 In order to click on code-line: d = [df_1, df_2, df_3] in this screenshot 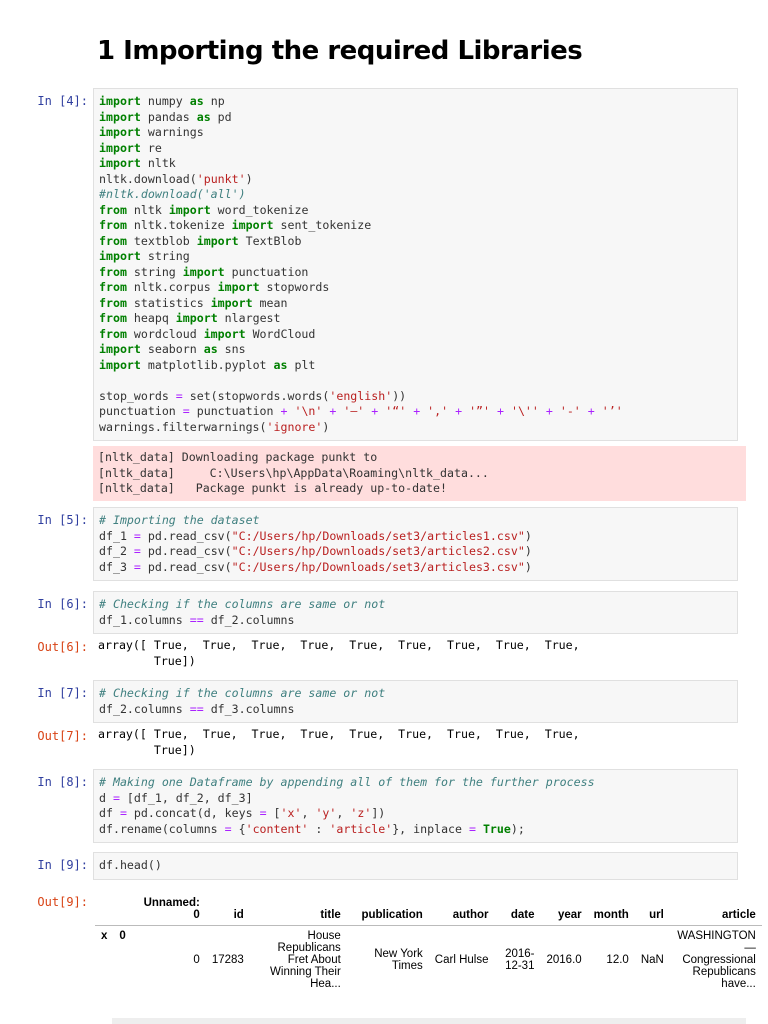, I will do `click(415, 799)`.